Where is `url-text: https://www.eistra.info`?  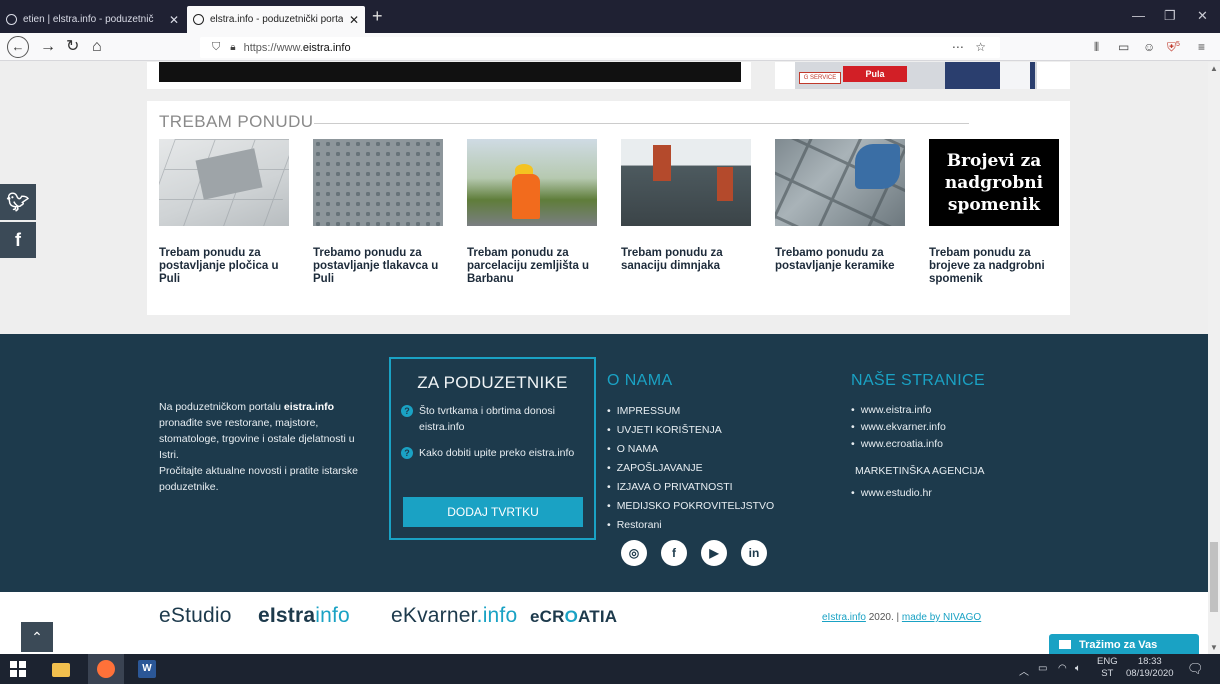 url-text: https://www.eistra.info is located at coordinates (297, 48).